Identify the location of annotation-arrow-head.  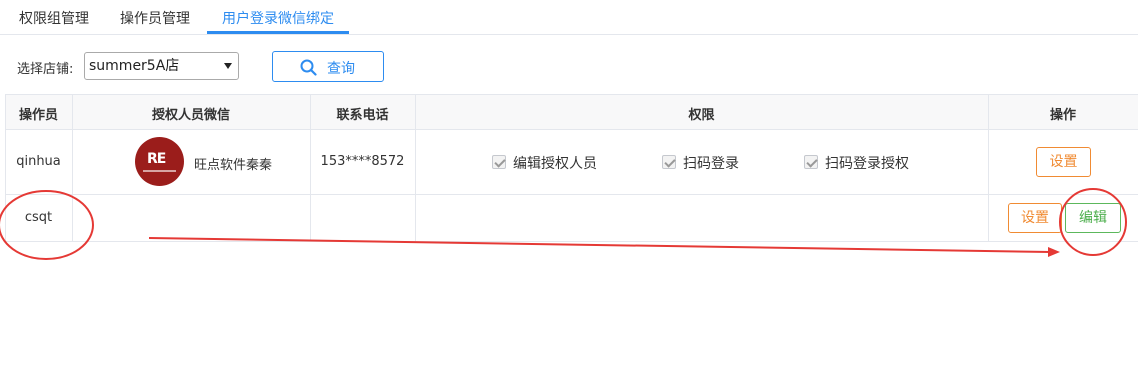
(1054, 252).